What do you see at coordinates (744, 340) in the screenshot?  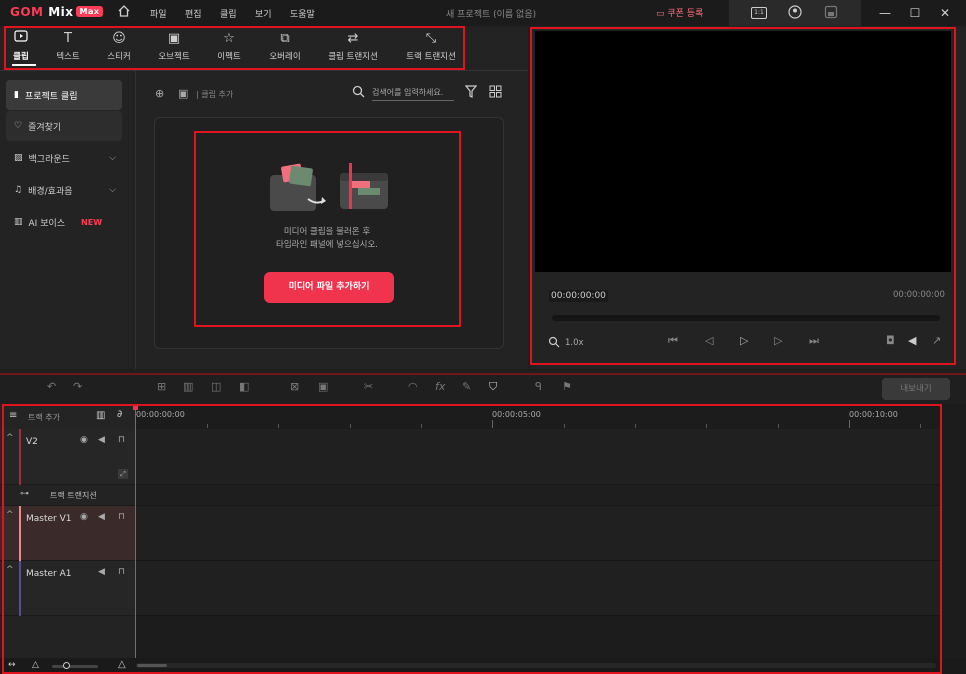 I see `play-icon: ▷` at bounding box center [744, 340].